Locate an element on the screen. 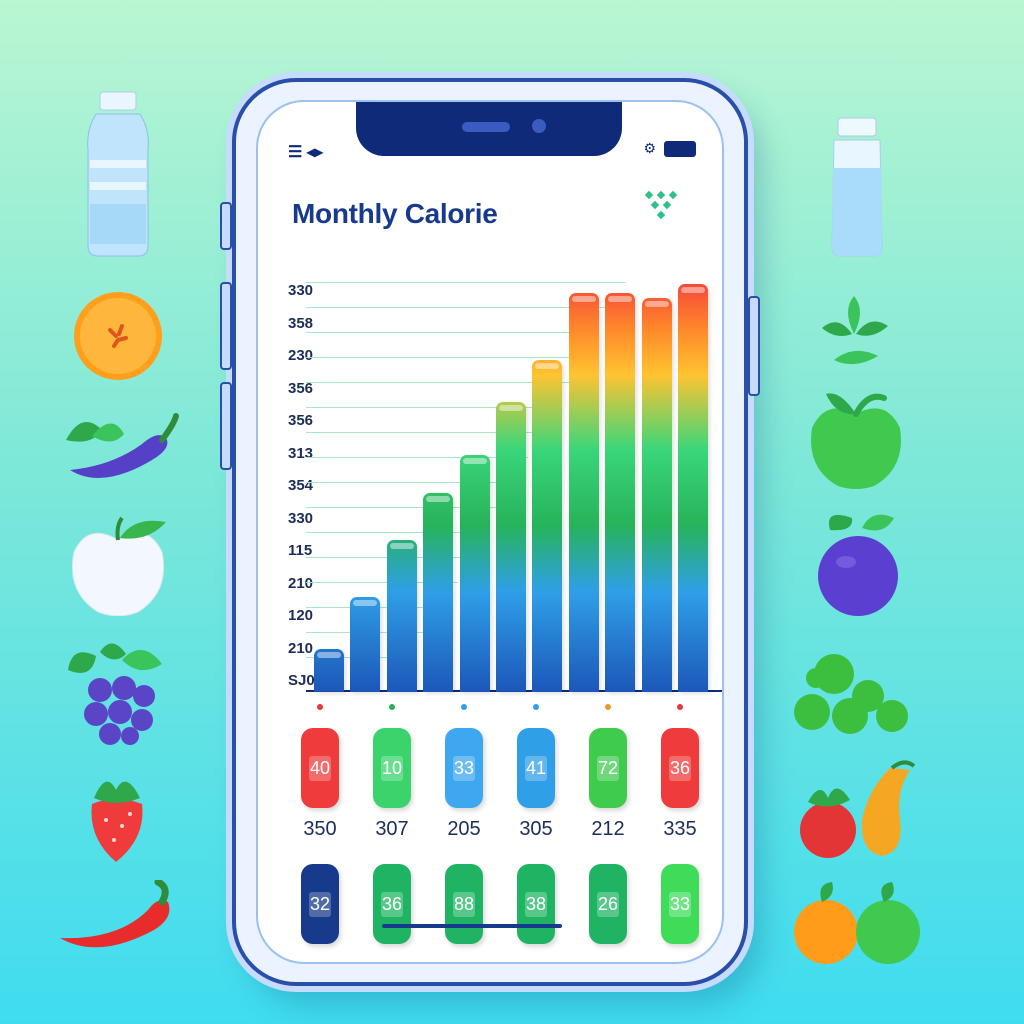  home-indicator is located at coordinates (472, 926).